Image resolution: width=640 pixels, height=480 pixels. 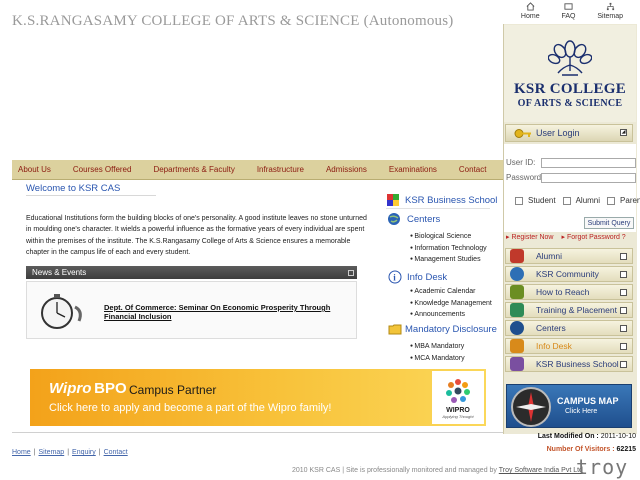 What do you see at coordinates (569, 346) in the screenshot?
I see `sidebar-item-info-desk: Info Desk` at bounding box center [569, 346].